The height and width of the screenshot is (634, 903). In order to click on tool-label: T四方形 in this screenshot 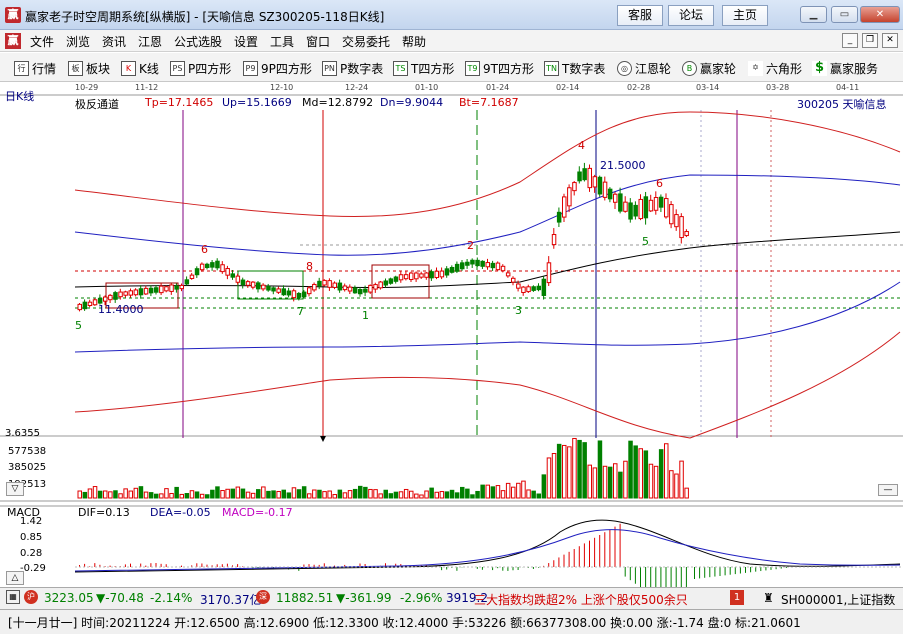, I will do `click(433, 68)`.